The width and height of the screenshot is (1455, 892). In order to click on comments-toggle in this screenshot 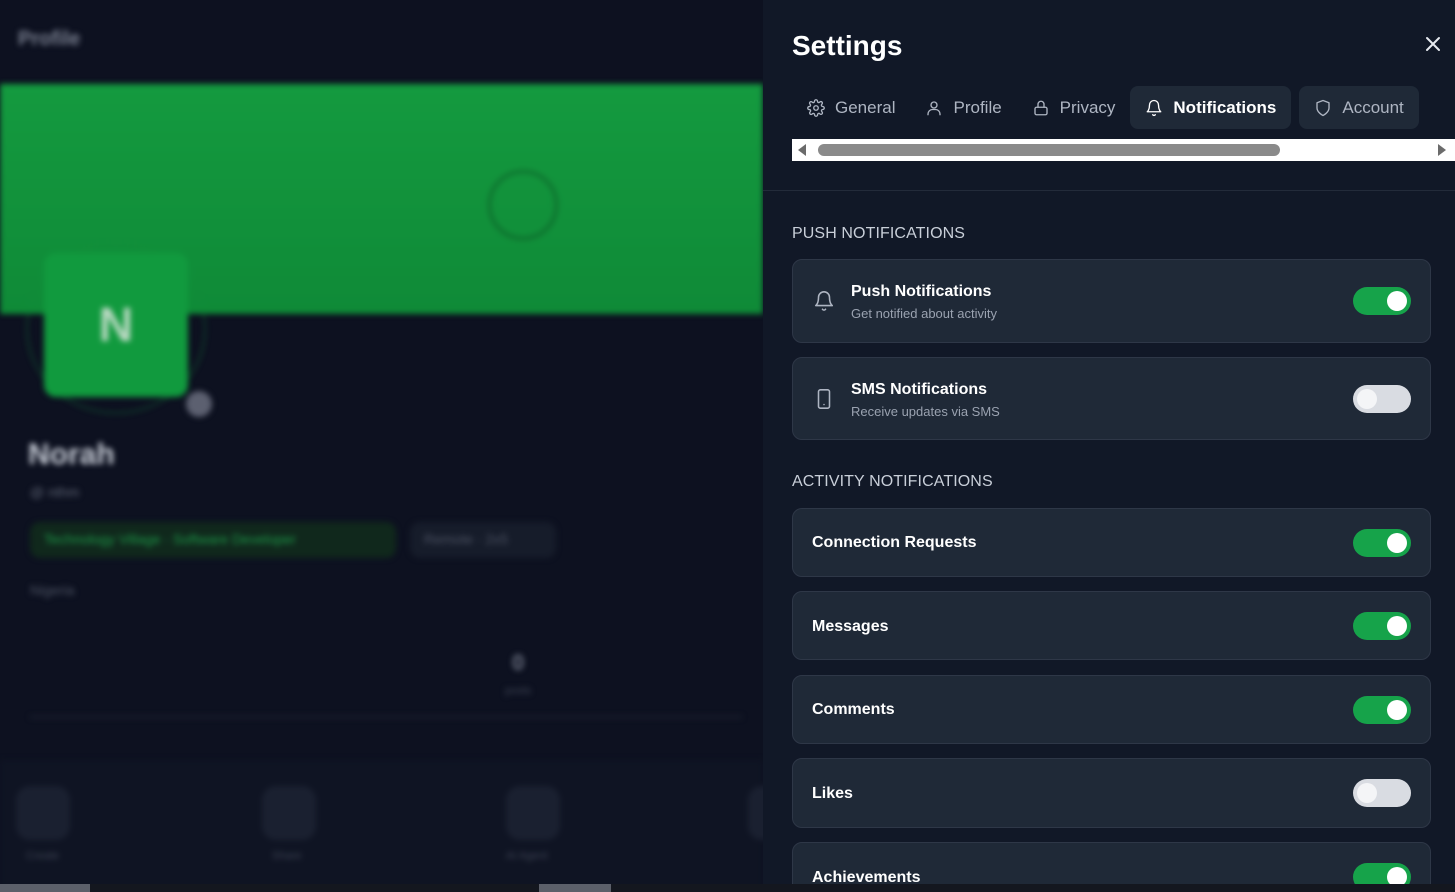, I will do `click(1382, 710)`.